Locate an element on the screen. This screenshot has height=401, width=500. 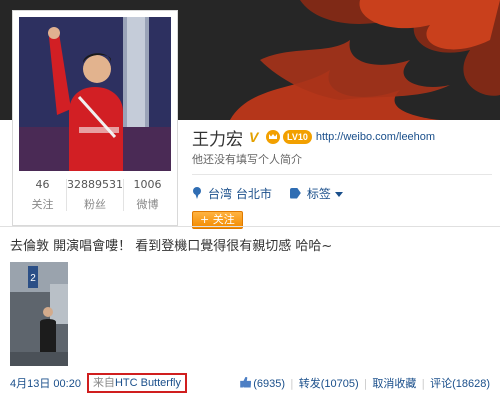
section-divider is located at coordinates (250, 226).